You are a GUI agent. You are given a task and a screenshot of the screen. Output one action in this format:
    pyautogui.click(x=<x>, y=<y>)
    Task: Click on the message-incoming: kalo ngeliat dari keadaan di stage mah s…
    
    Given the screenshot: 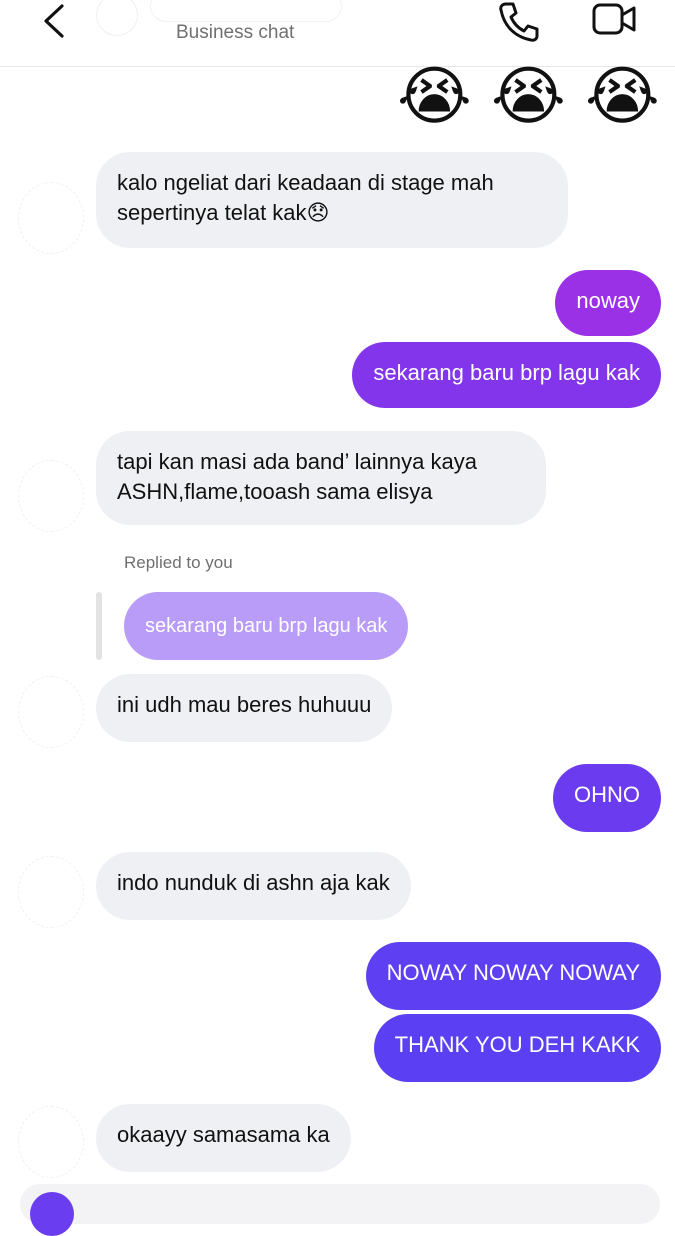 What is the action you would take?
    pyautogui.click(x=332, y=200)
    